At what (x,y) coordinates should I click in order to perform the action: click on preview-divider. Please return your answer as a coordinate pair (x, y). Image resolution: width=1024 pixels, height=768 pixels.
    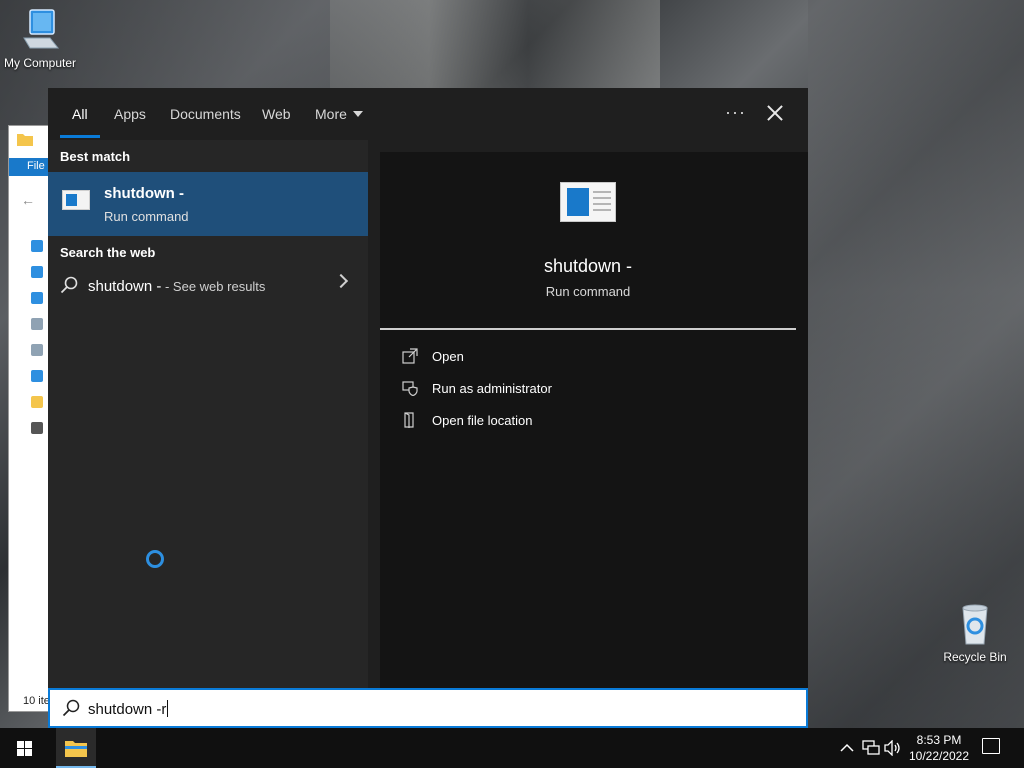
    Looking at the image, I should click on (588, 329).